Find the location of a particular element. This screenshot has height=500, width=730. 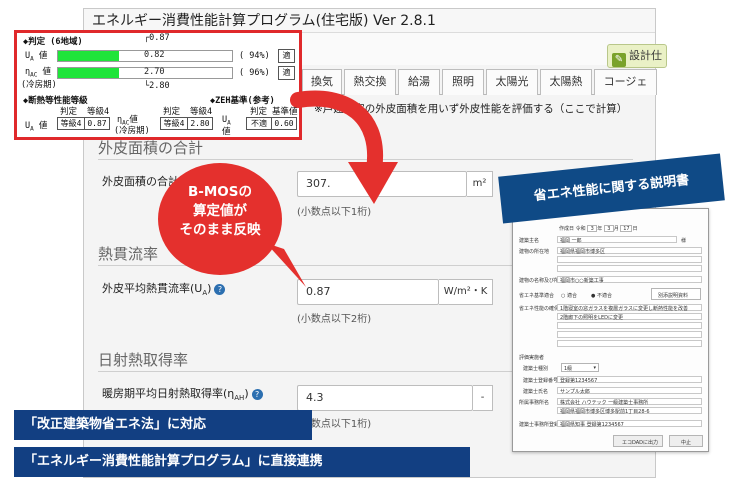

ua-threshold-marker: ┌0.87 is located at coordinates (157, 38).